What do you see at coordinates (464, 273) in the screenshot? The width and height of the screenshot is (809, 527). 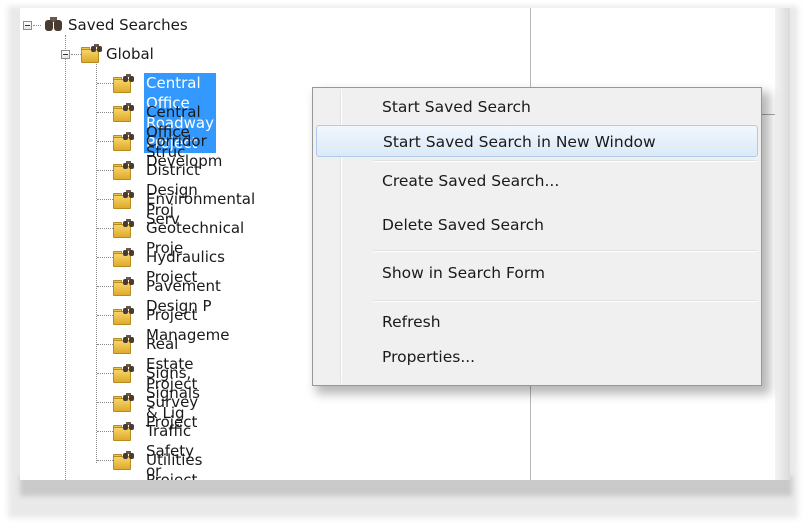 I see `menu-item-label: Show in Search Form` at bounding box center [464, 273].